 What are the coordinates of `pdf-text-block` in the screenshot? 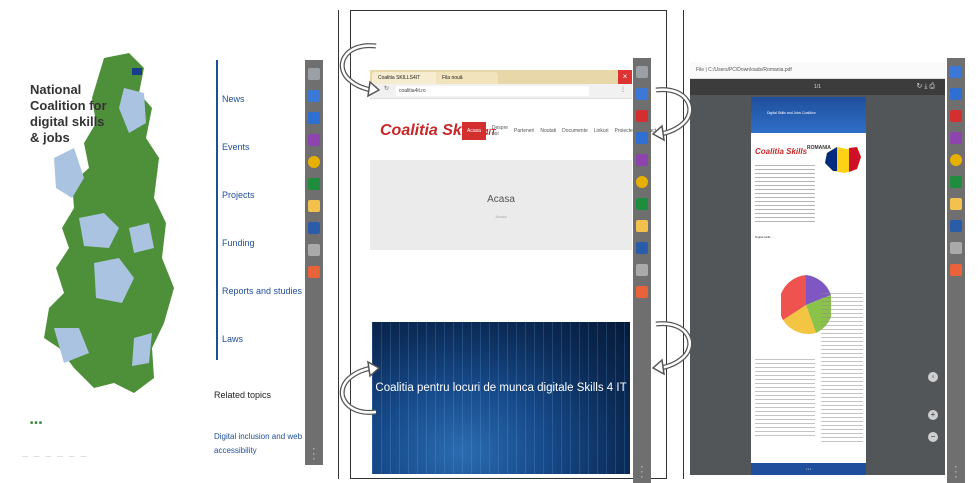 It's located at (785, 194).